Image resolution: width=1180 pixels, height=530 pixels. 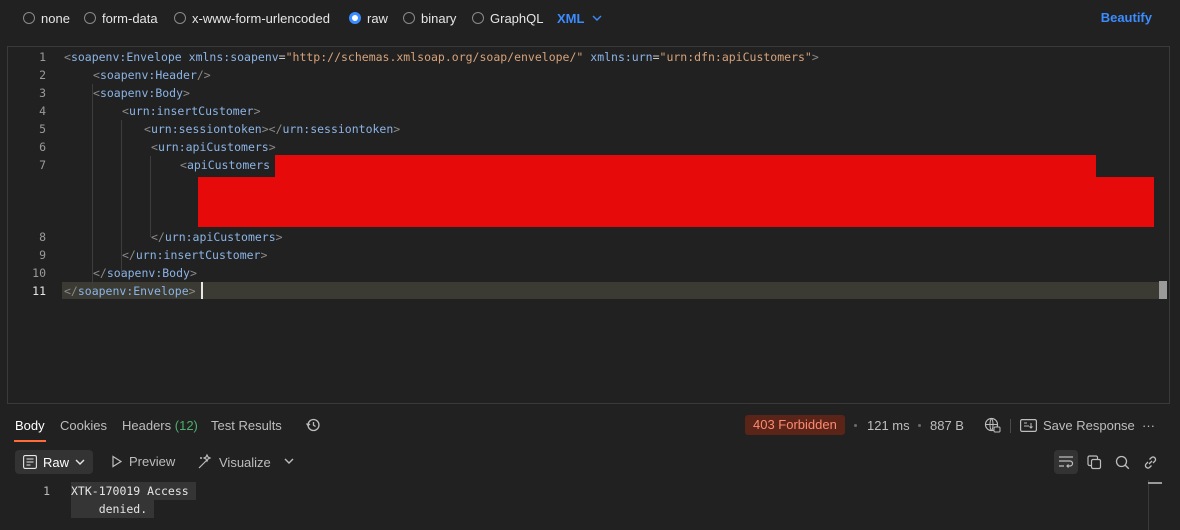 I want to click on radio-graphql: GraphQL, so click(x=507, y=18).